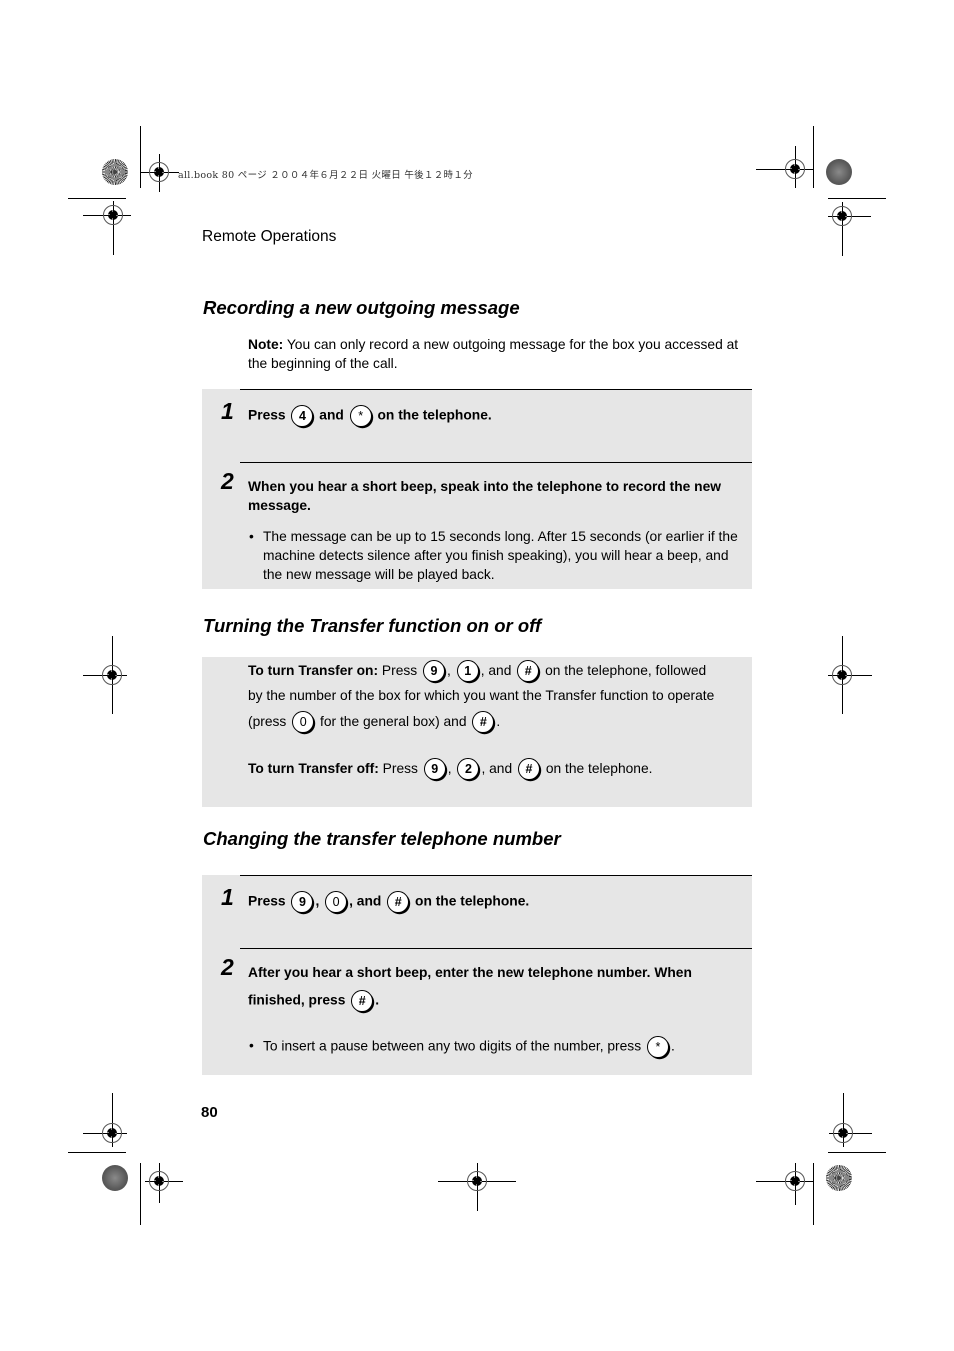  What do you see at coordinates (468, 769) in the screenshot?
I see `key-2-icon: 2` at bounding box center [468, 769].